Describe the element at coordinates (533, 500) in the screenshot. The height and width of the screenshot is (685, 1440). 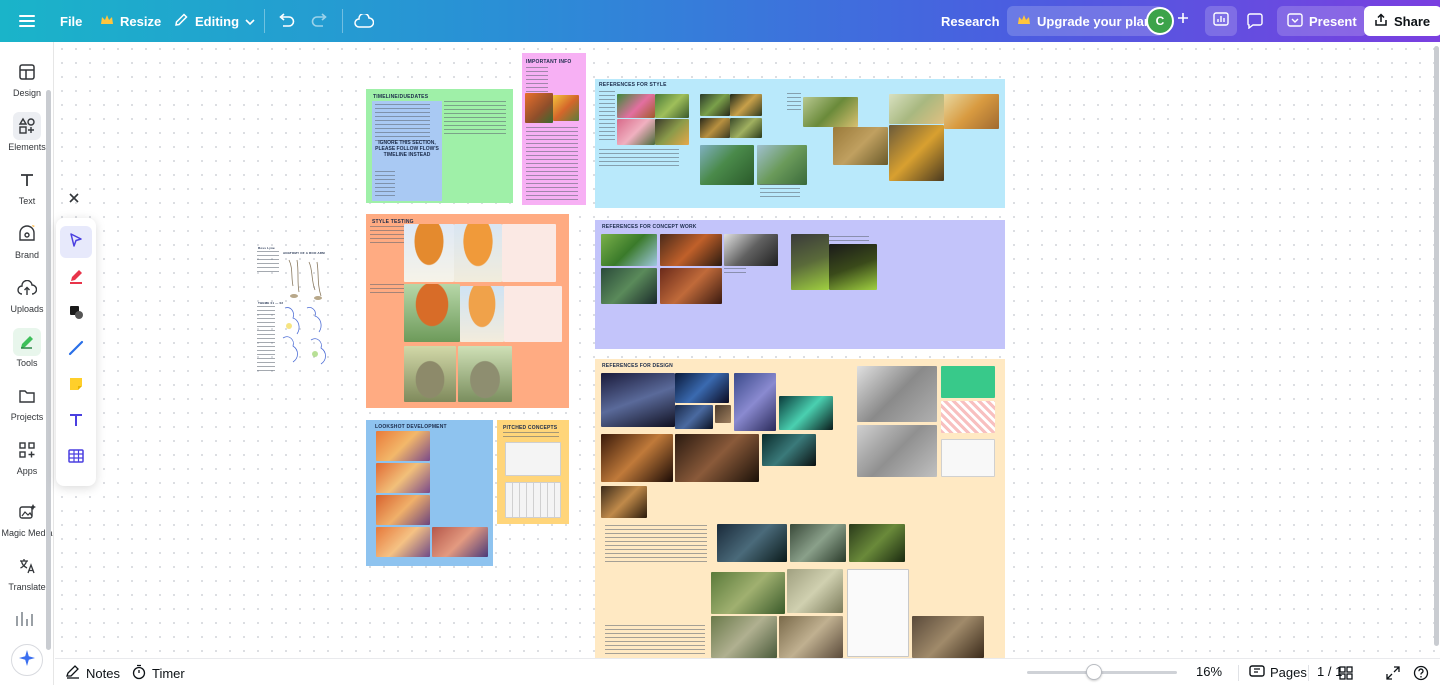
I see `storyboard-image` at that location.